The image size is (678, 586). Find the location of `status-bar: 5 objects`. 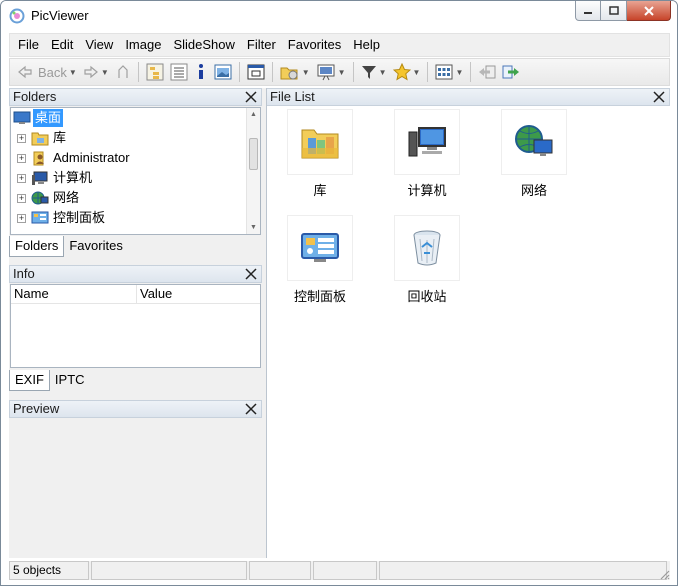

status-bar: 5 objects is located at coordinates (339, 570).